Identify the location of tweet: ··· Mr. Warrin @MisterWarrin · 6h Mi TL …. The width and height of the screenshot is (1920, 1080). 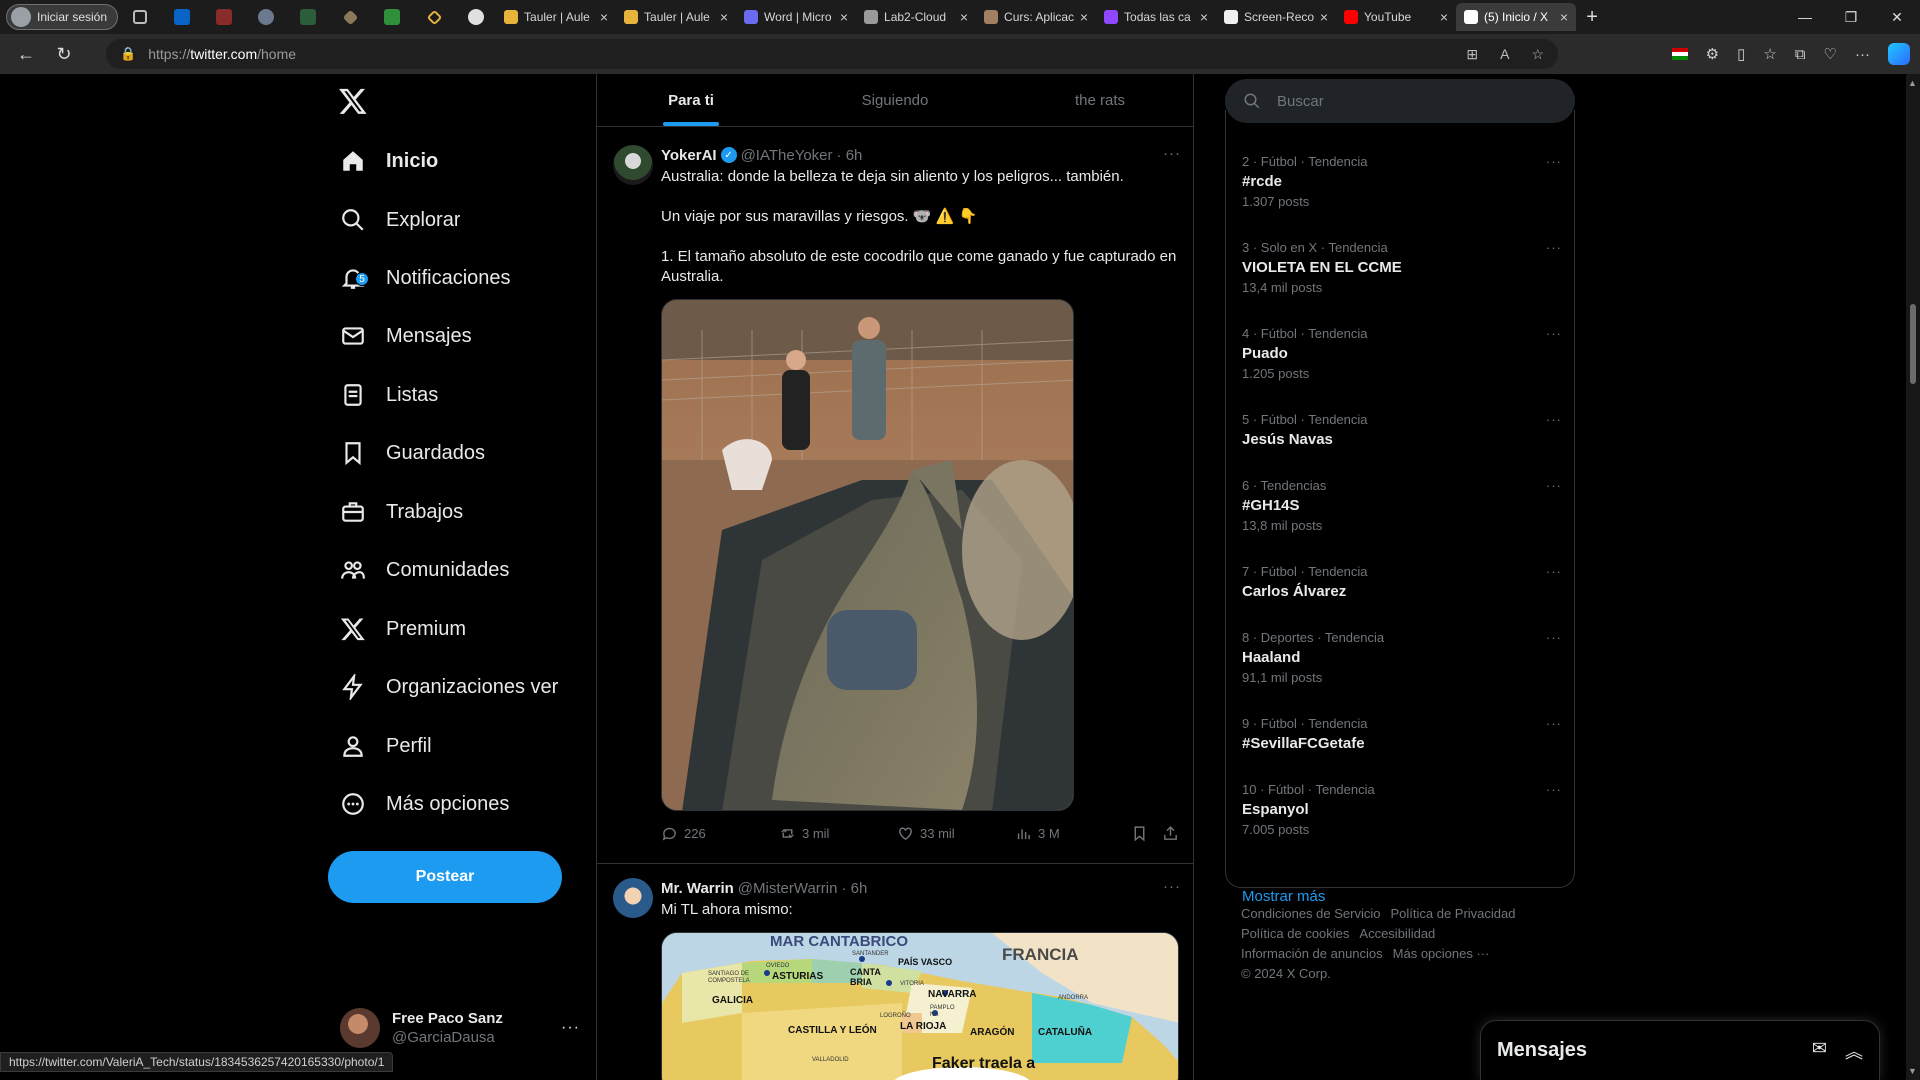
(895, 972).